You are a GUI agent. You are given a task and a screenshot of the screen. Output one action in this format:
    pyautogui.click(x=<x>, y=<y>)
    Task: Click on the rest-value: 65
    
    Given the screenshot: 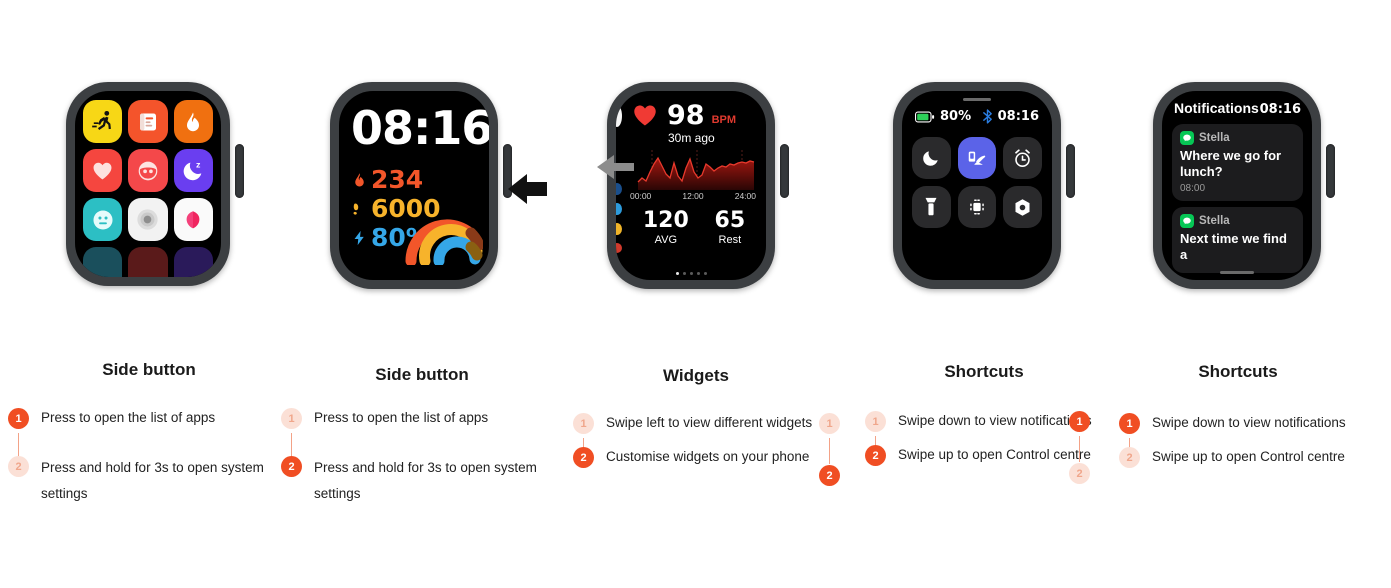 What is the action you would take?
    pyautogui.click(x=730, y=220)
    